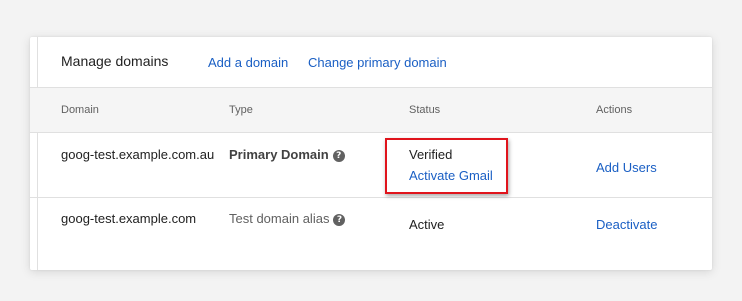  What do you see at coordinates (446, 166) in the screenshot?
I see `highlight-box` at bounding box center [446, 166].